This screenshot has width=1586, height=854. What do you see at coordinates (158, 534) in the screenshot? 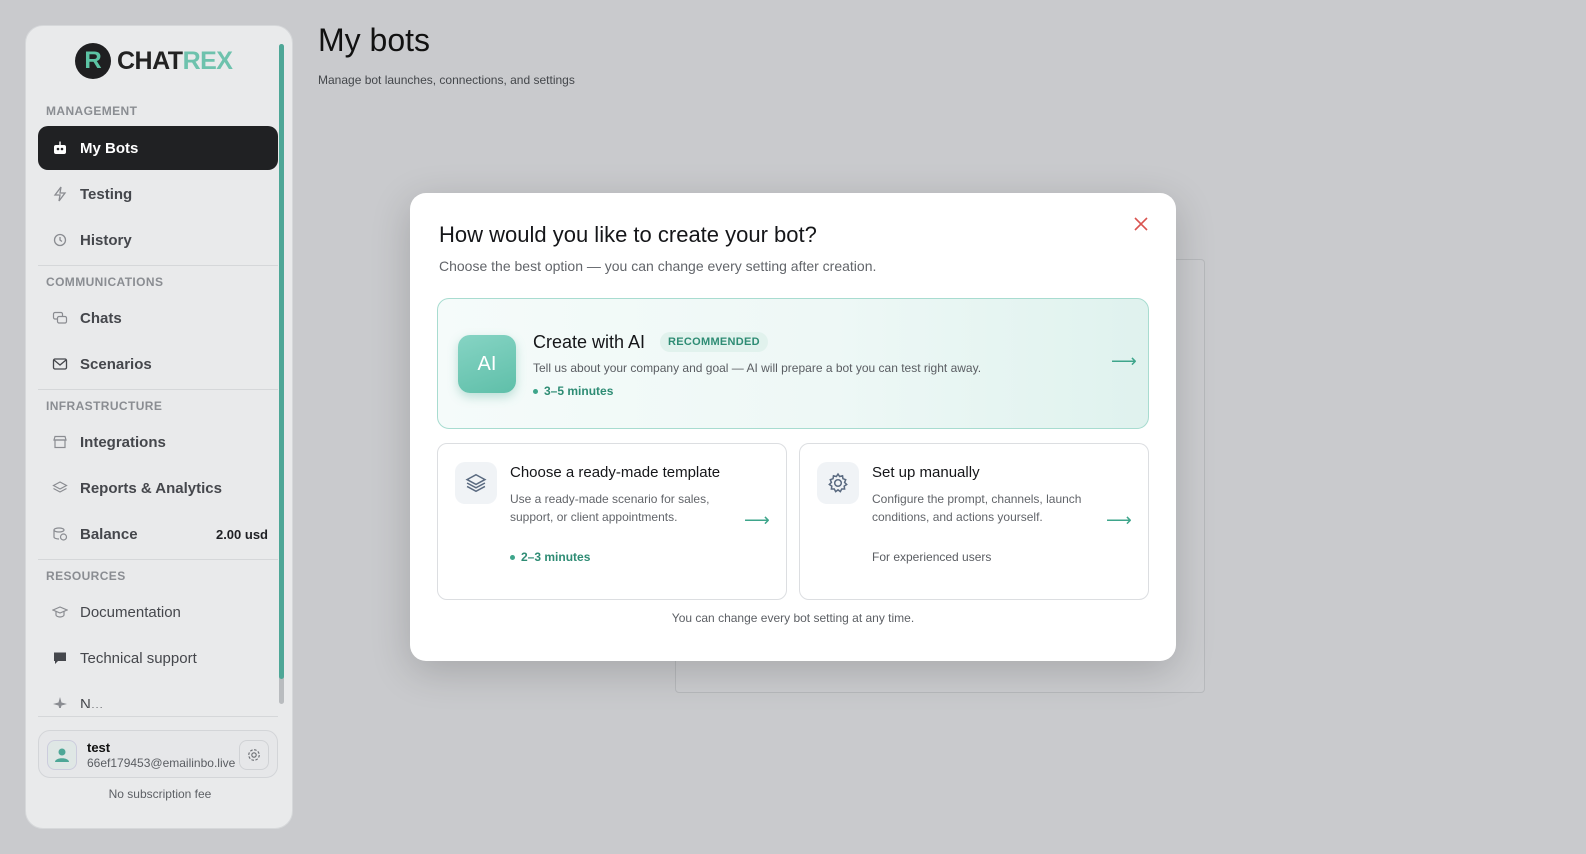
I see `sidebar-item-balance: Balance 2.00 usd` at bounding box center [158, 534].